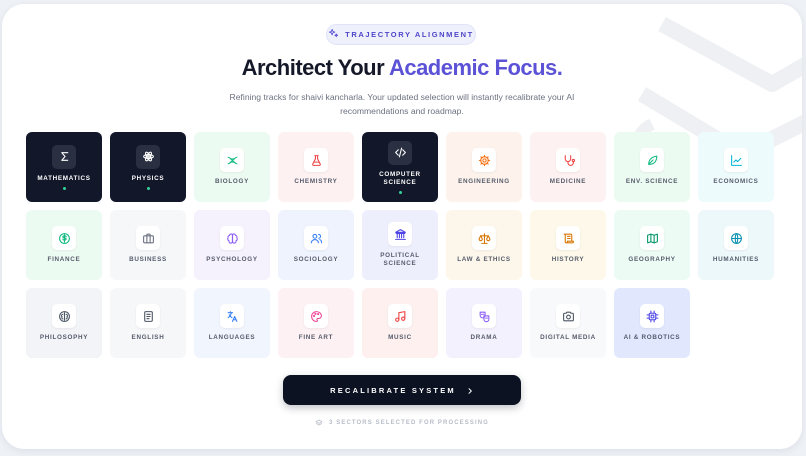 The image size is (806, 456). Describe the element at coordinates (64, 238) in the screenshot. I see `dollar-icon` at that location.